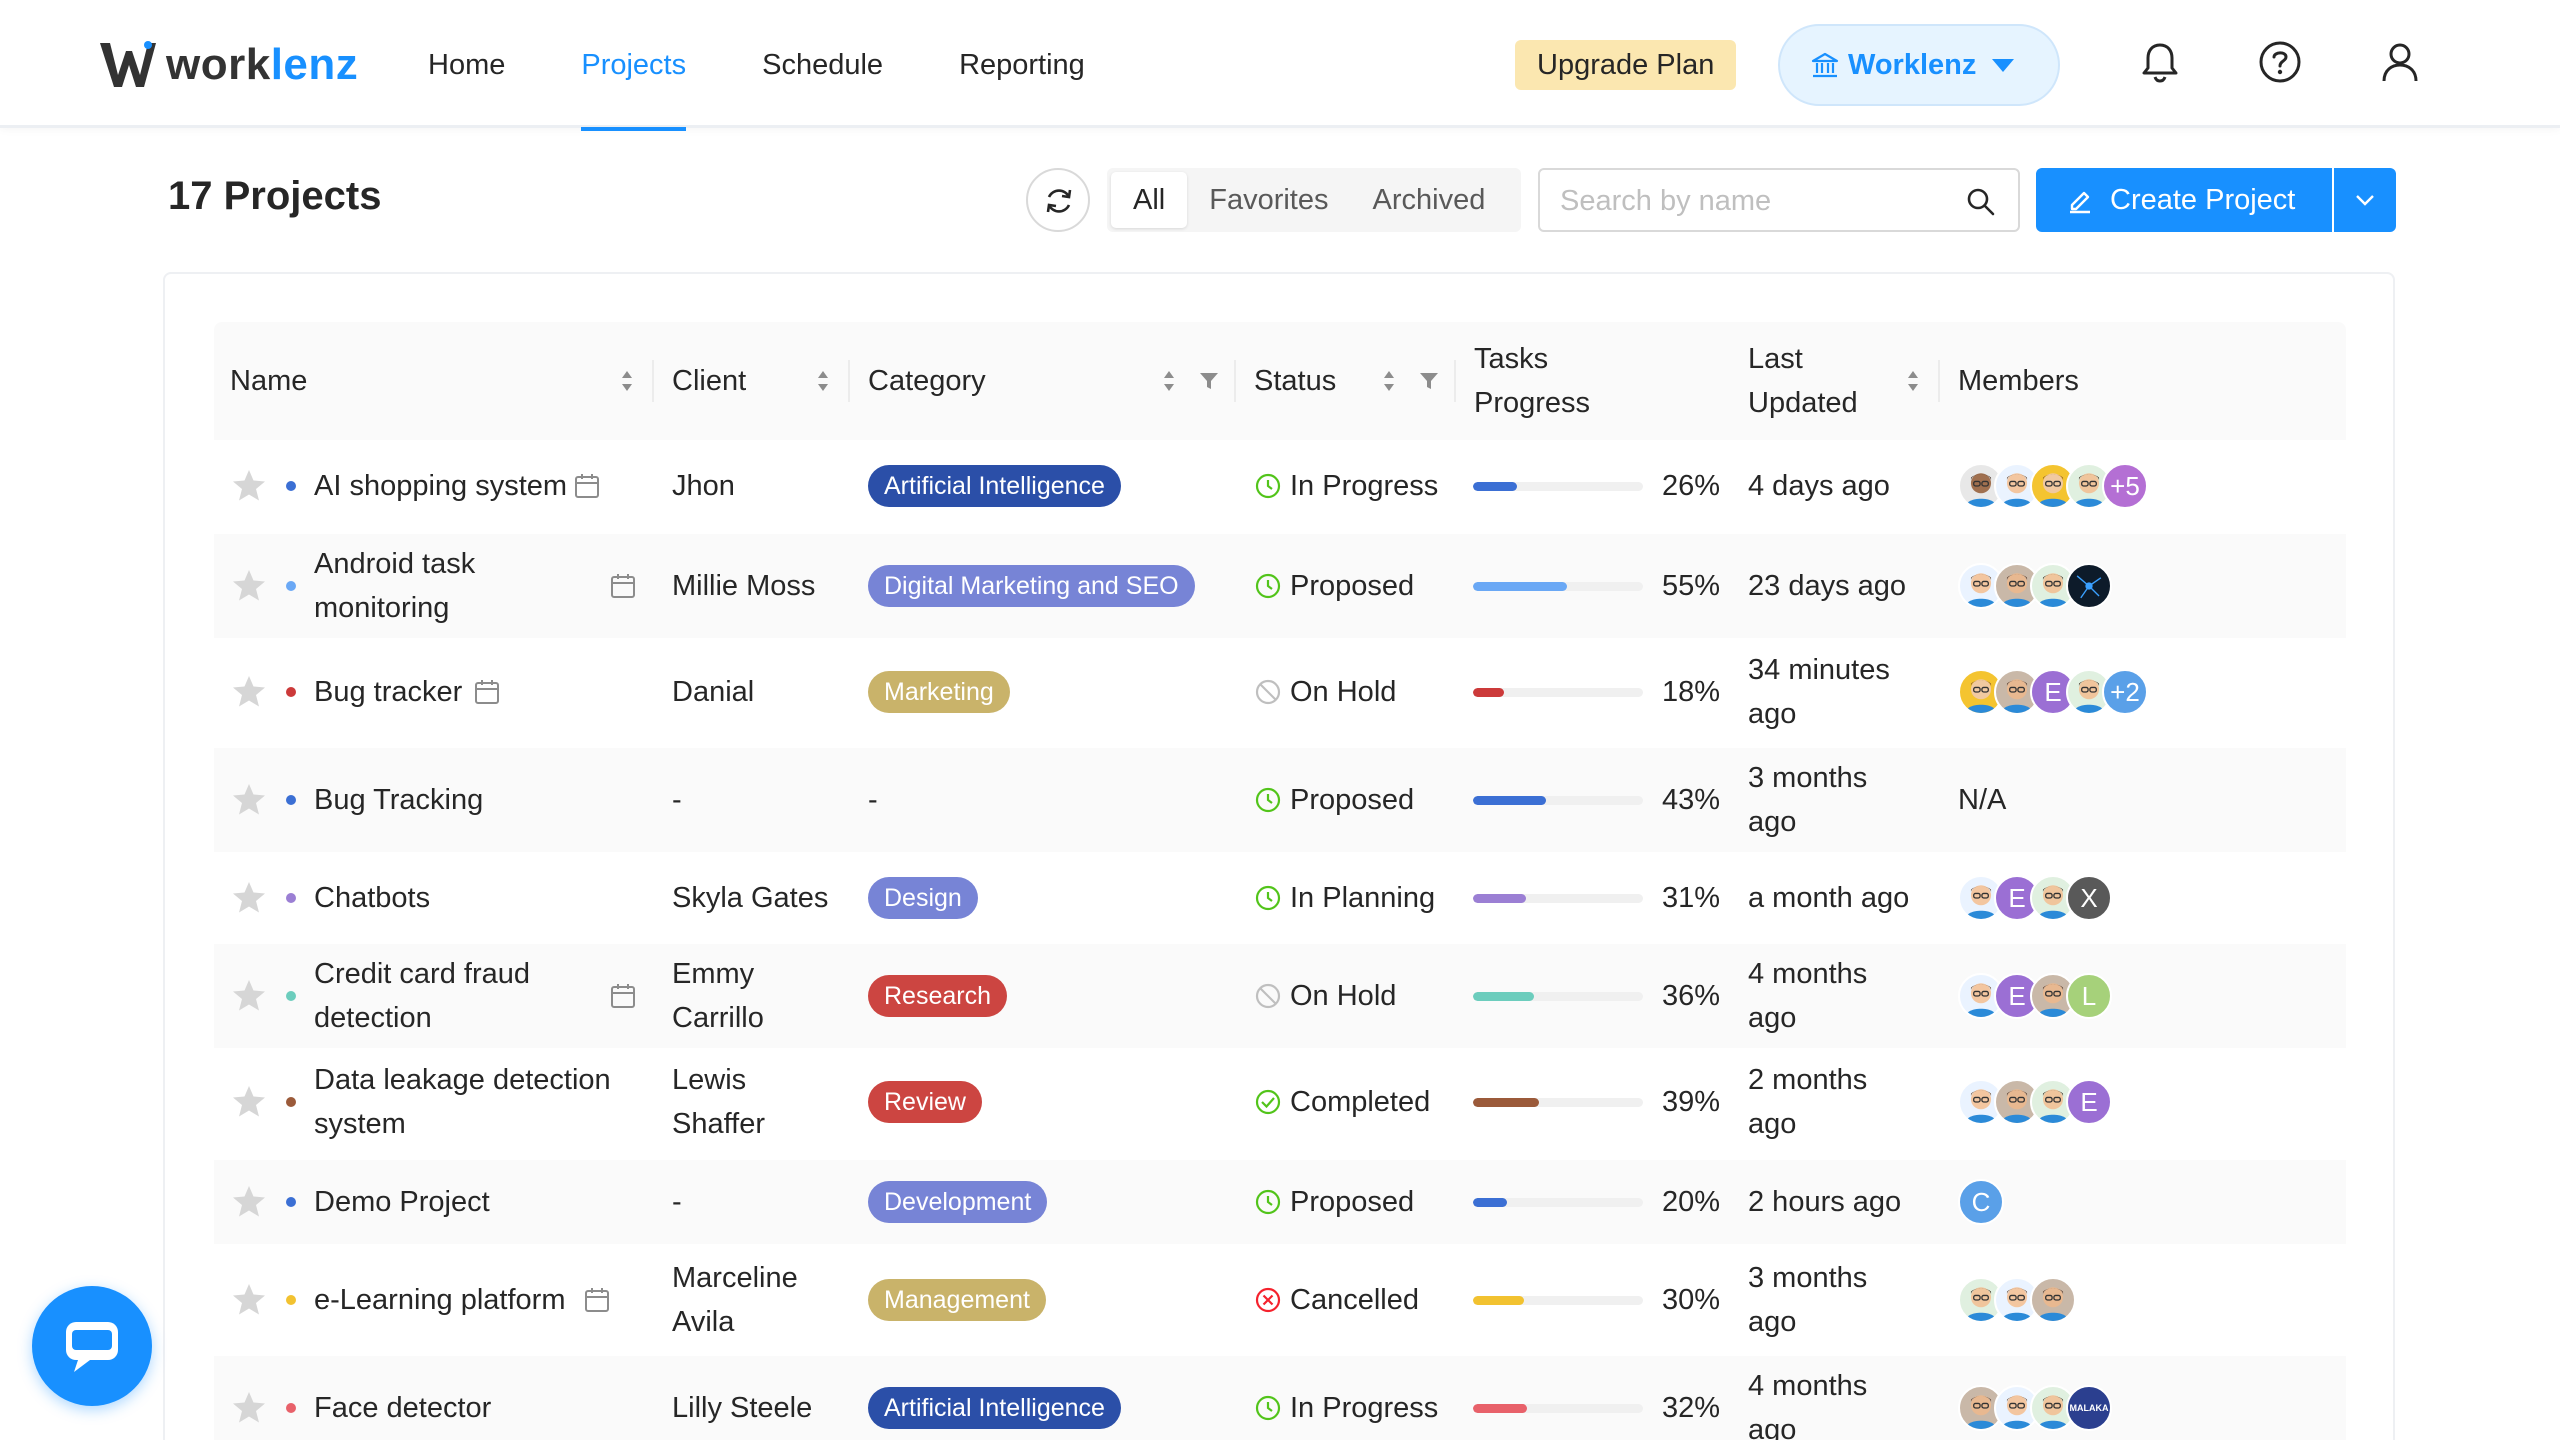  What do you see at coordinates (2089, 1102) in the screenshot?
I see `member-avatar: E` at bounding box center [2089, 1102].